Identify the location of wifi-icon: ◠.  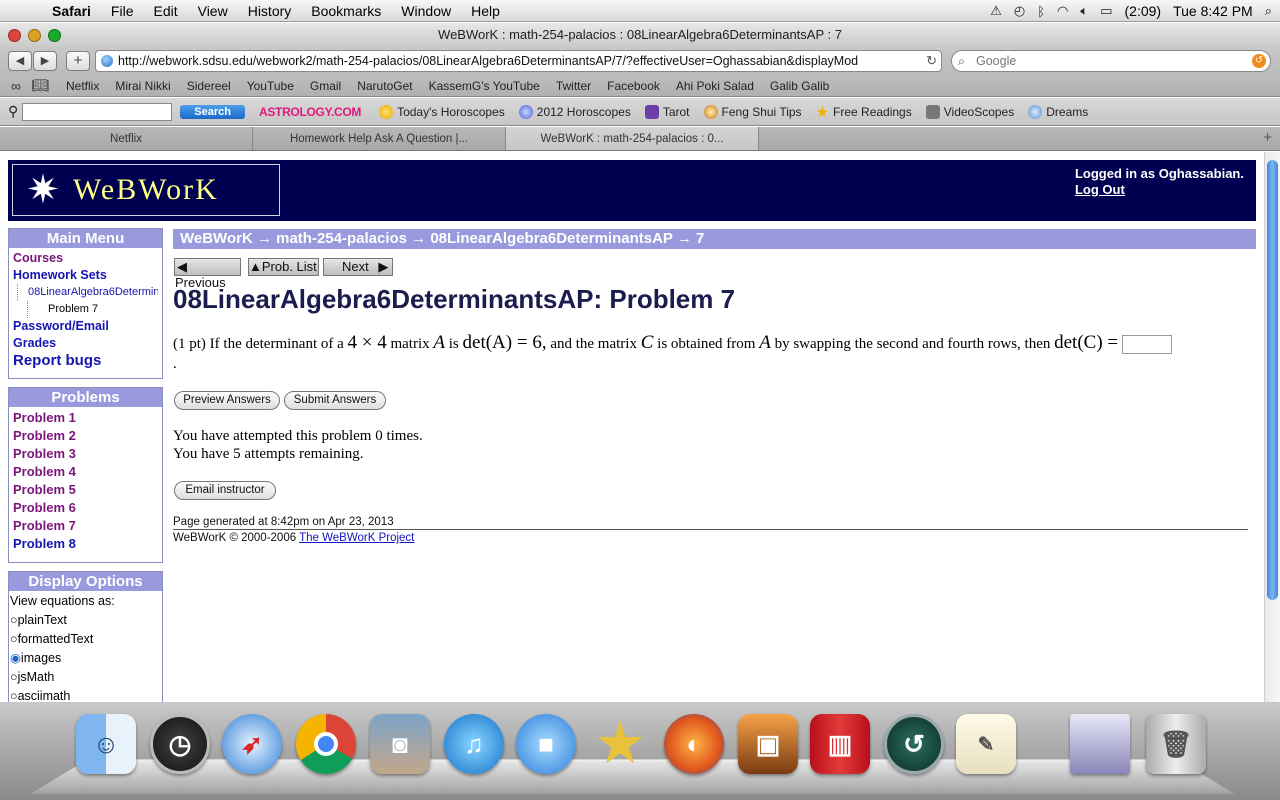
(1062, 11).